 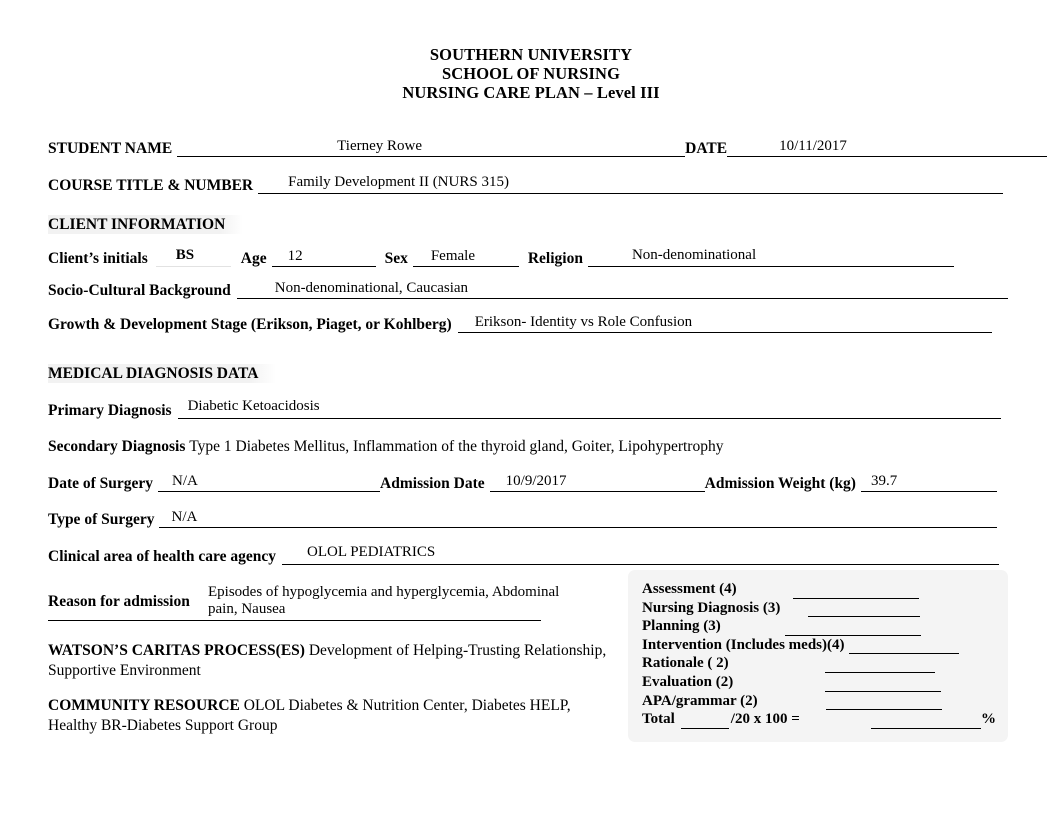 I want to click on rubric-total-label: Total, so click(x=658, y=719).